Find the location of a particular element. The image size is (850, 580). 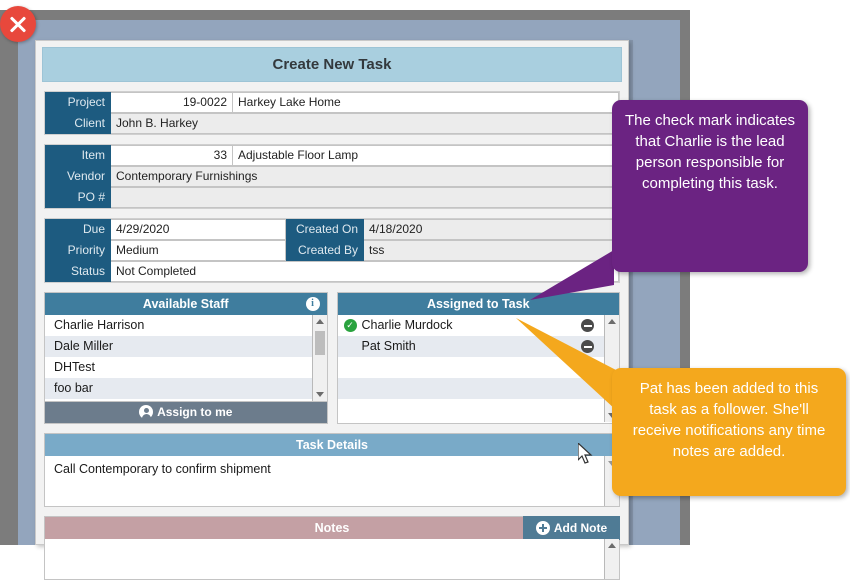

po-number-field is located at coordinates (365, 197).